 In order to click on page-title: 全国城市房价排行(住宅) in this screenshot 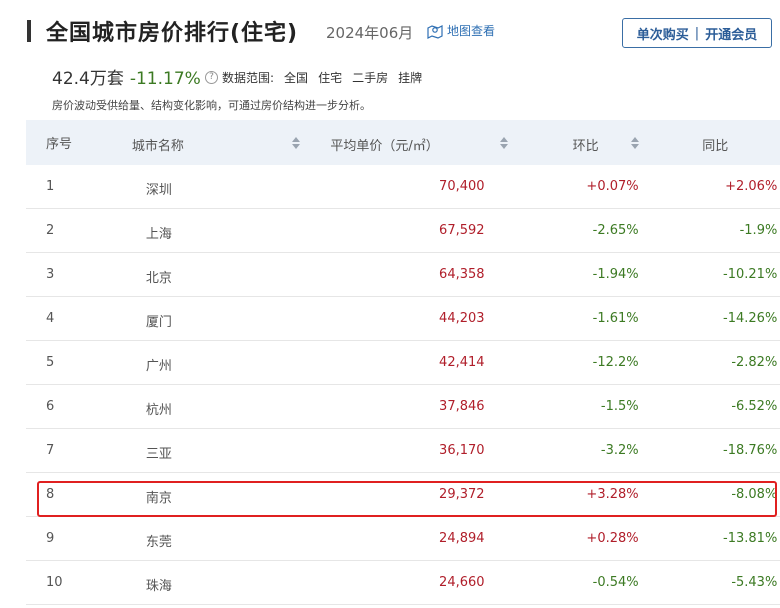, I will do `click(172, 33)`.